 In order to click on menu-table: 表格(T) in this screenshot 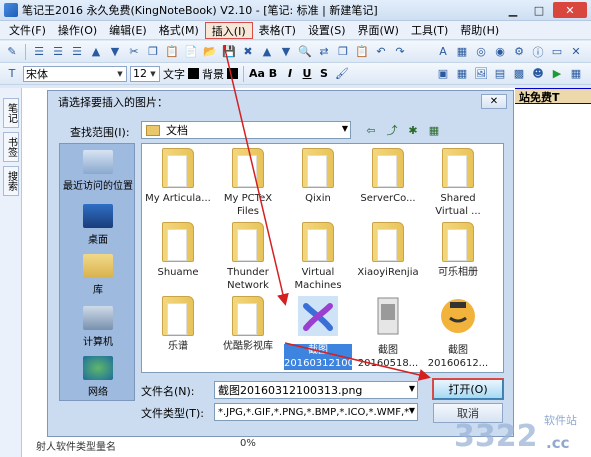, I will do `click(277, 30)`.